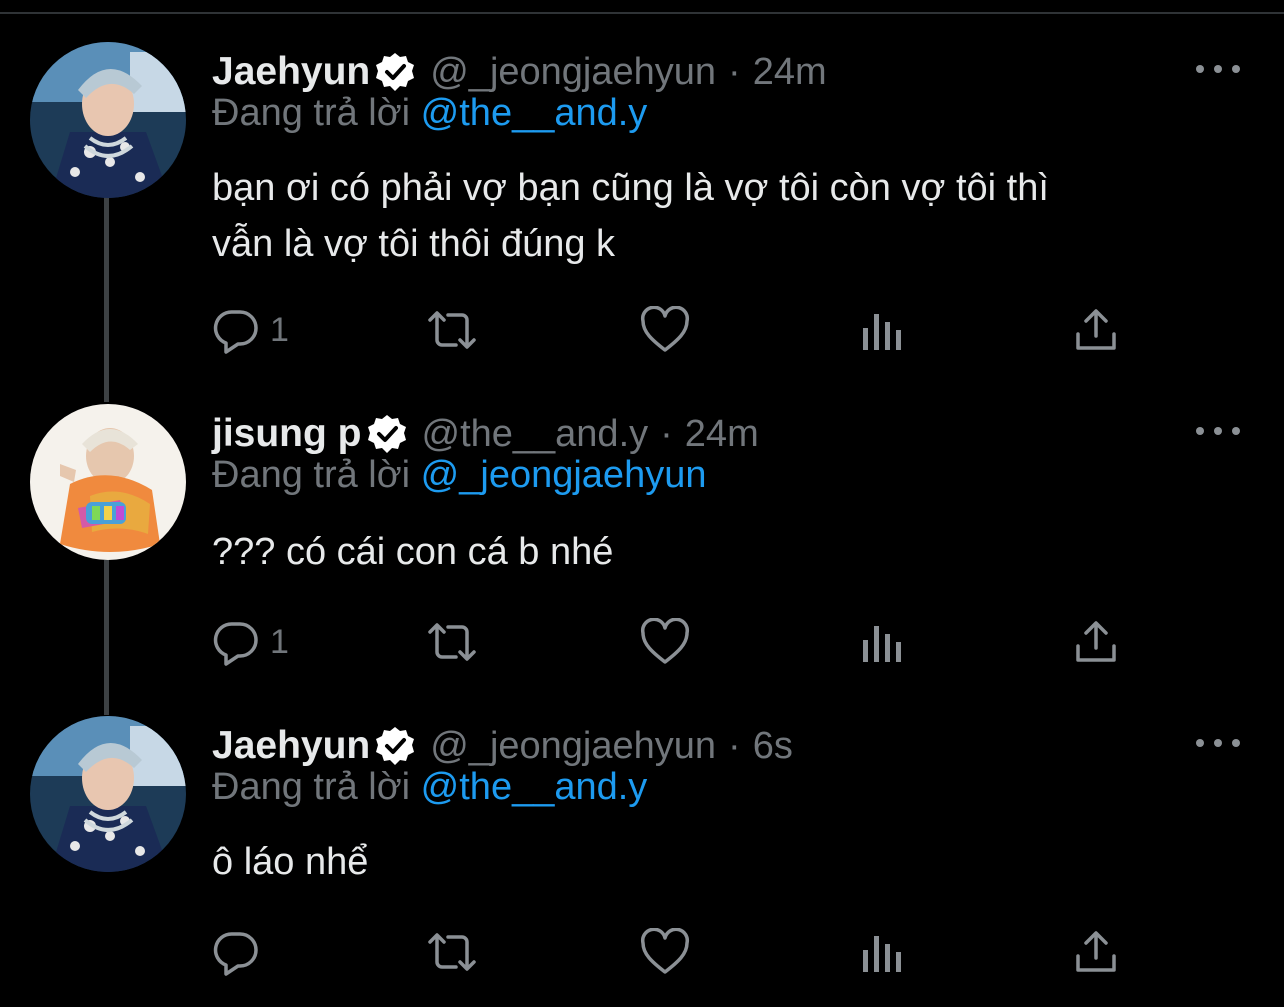 The image size is (1284, 1007). What do you see at coordinates (290, 862) in the screenshot?
I see `tweet-text-line: ô láo nhể` at bounding box center [290, 862].